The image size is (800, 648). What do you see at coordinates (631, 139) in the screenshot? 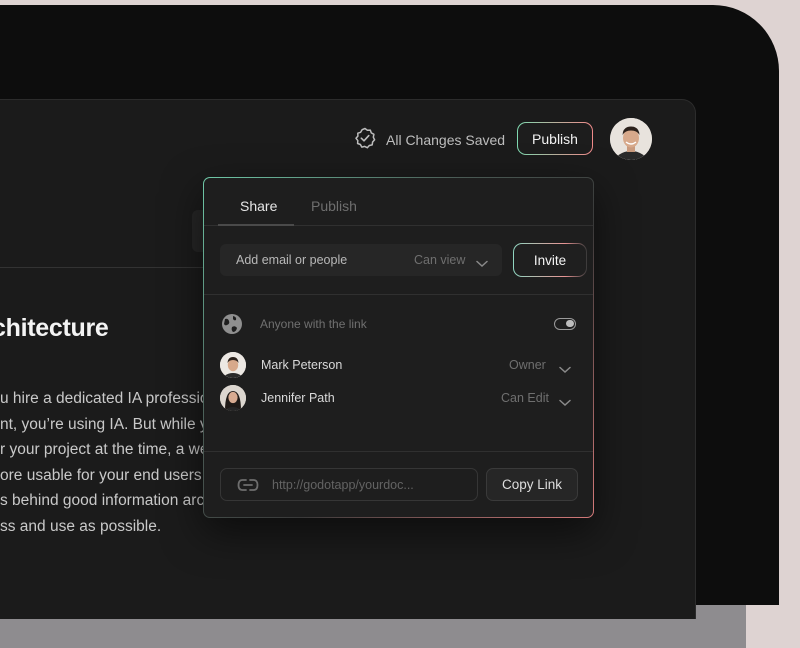
I see `user-avatar` at bounding box center [631, 139].